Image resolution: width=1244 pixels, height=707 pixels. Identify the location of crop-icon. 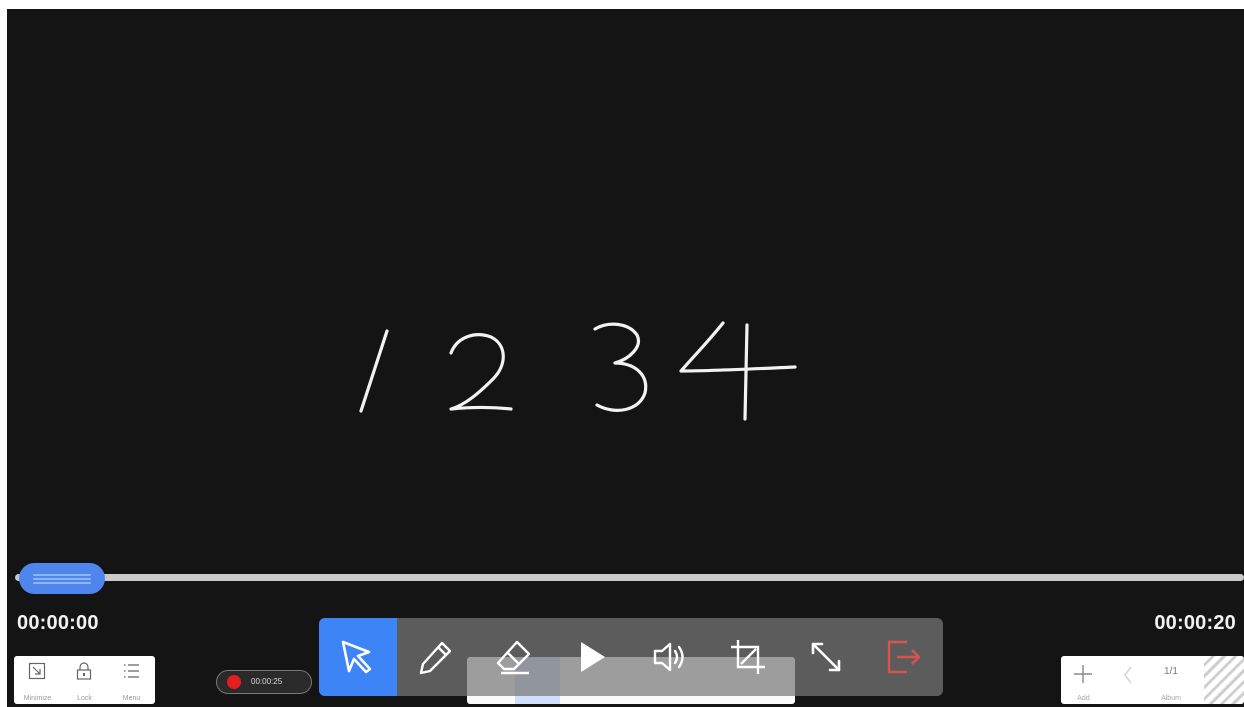
(748, 657).